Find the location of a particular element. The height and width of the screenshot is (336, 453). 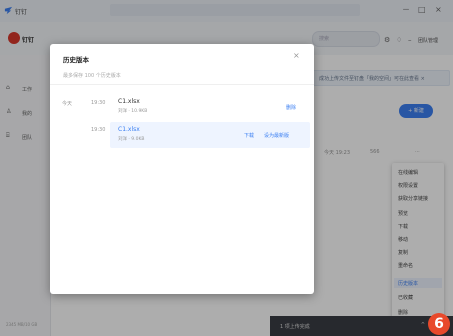

close-icon: × is located at coordinates (296, 55).